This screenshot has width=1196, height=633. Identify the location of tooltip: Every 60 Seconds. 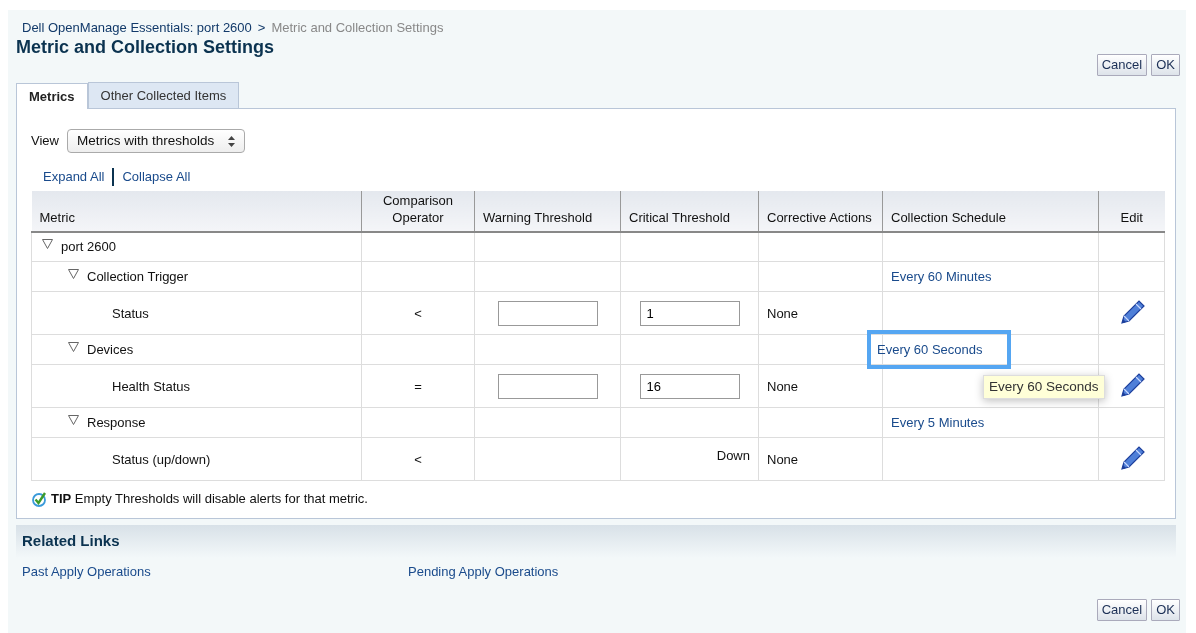
(1044, 387).